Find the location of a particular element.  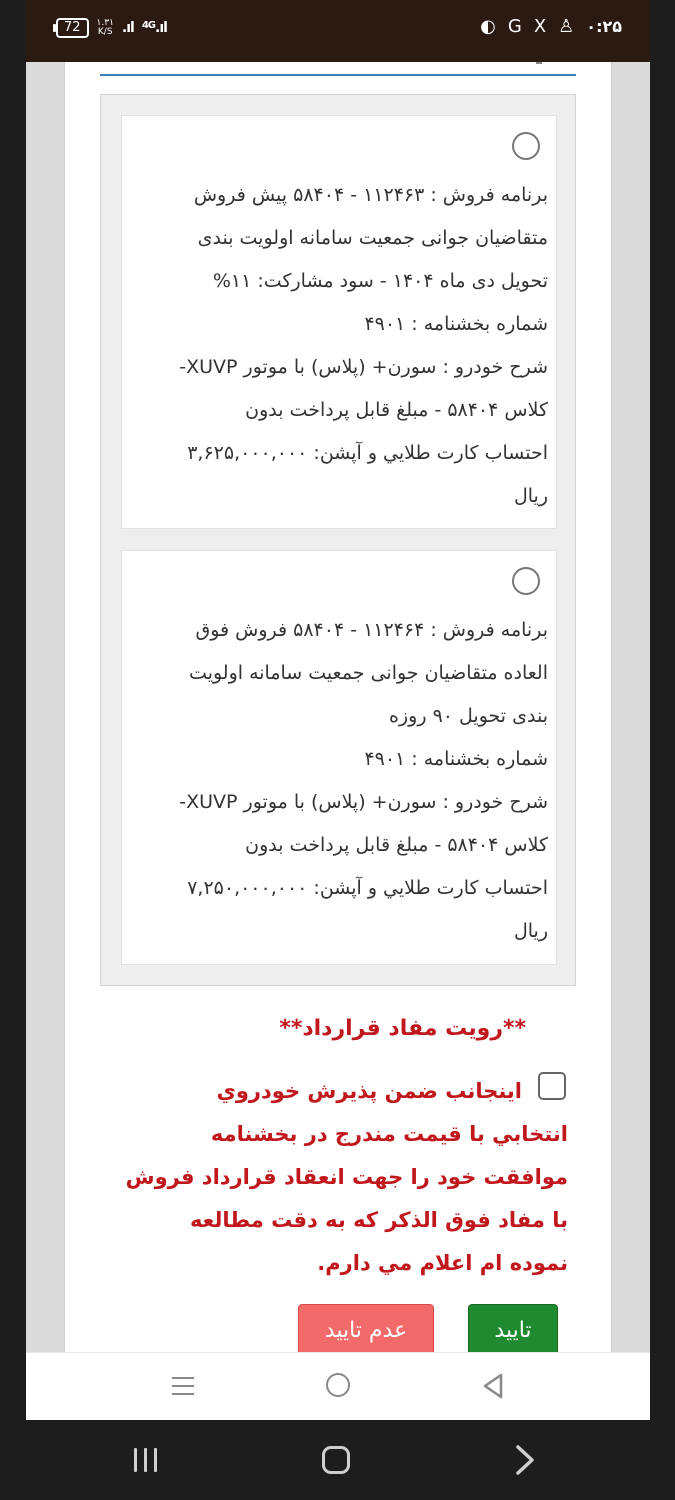

clock: ۰:۲۵ is located at coordinates (604, 26).